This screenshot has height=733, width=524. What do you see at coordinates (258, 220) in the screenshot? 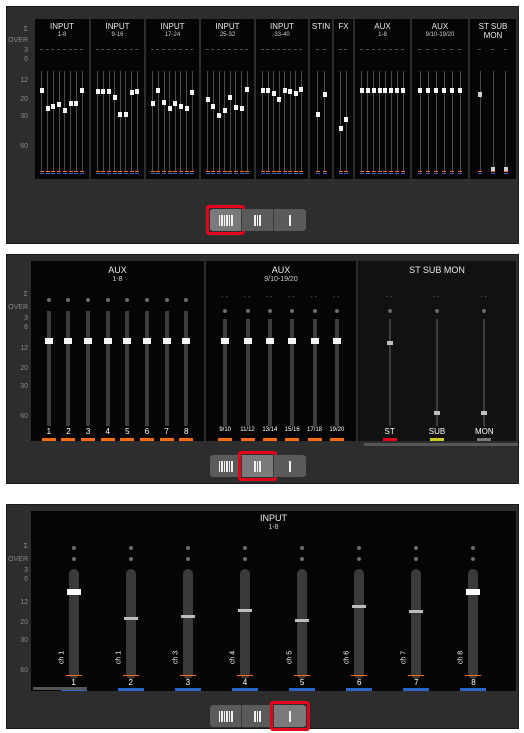
I see `medium-view-button` at bounding box center [258, 220].